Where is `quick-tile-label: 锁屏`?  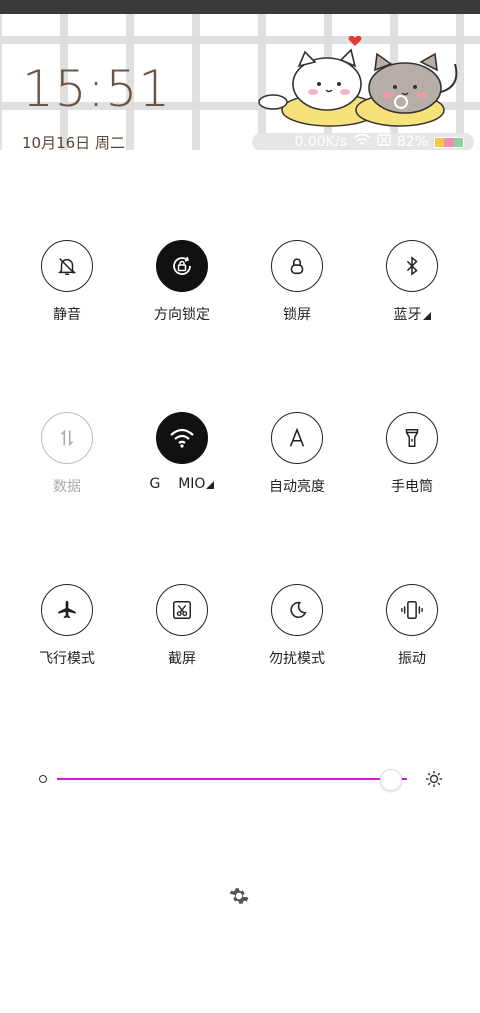
quick-tile-label: 锁屏 is located at coordinates (297, 314).